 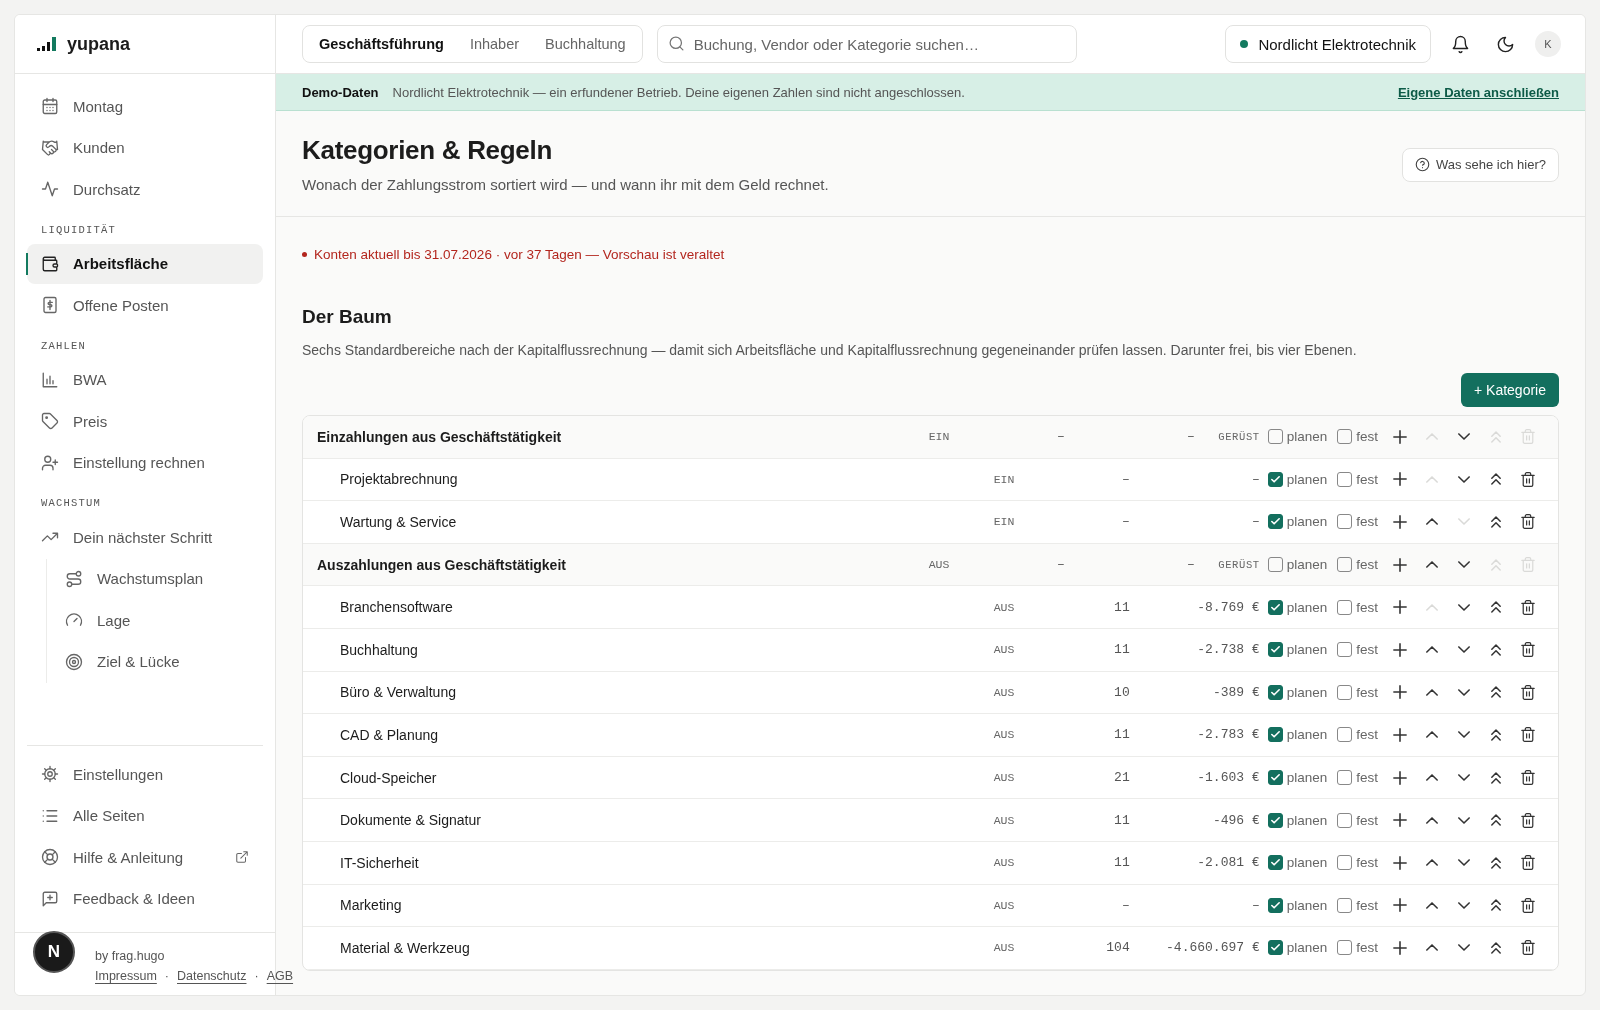 I want to click on category-name: Wartung & Service, so click(x=398, y=522).